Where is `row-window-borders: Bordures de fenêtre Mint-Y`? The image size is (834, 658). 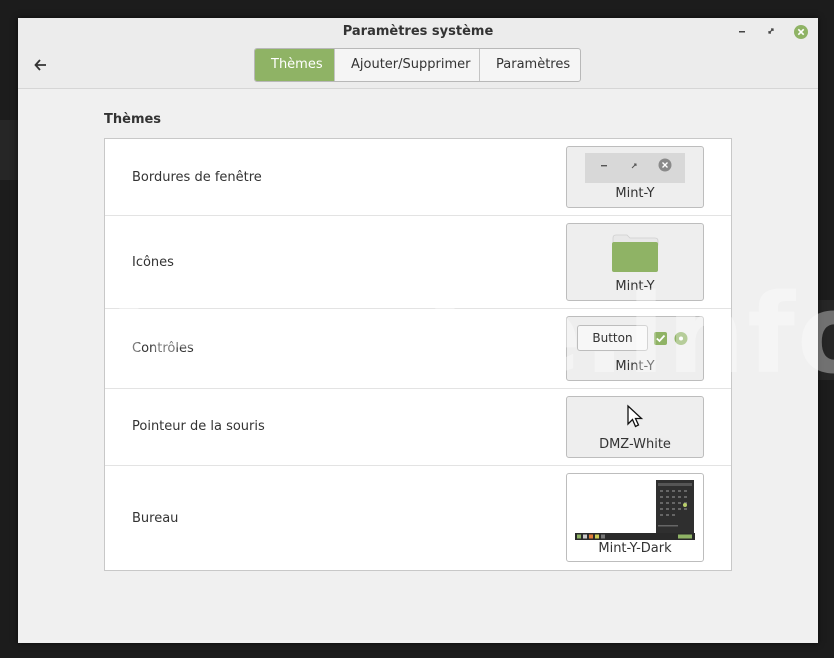 row-window-borders: Bordures de fenêtre Mint-Y is located at coordinates (418, 177).